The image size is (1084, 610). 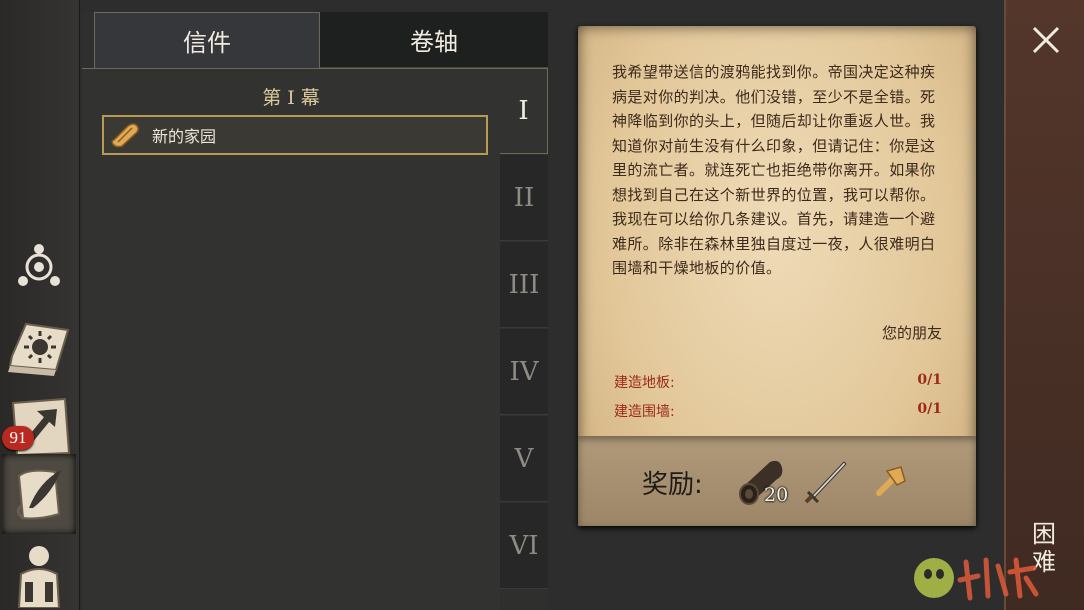 I want to click on sidebar-item-journal, so click(x=39, y=347).